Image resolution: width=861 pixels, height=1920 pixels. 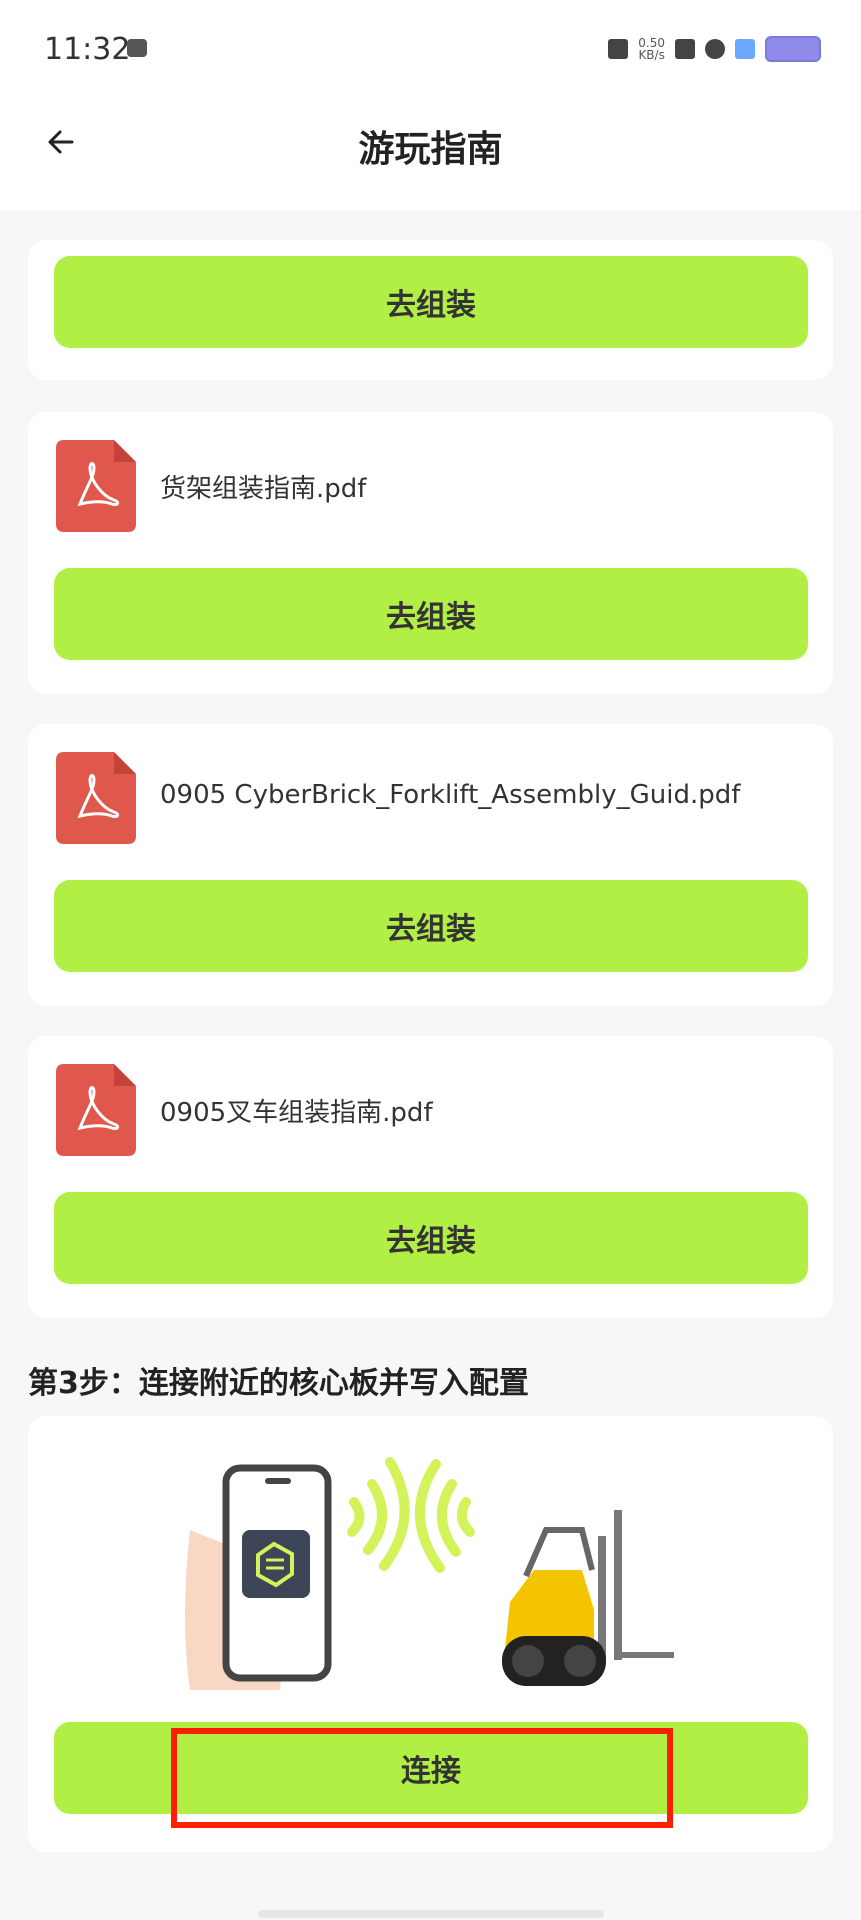 I want to click on status-time: 11:32, so click(x=87, y=49).